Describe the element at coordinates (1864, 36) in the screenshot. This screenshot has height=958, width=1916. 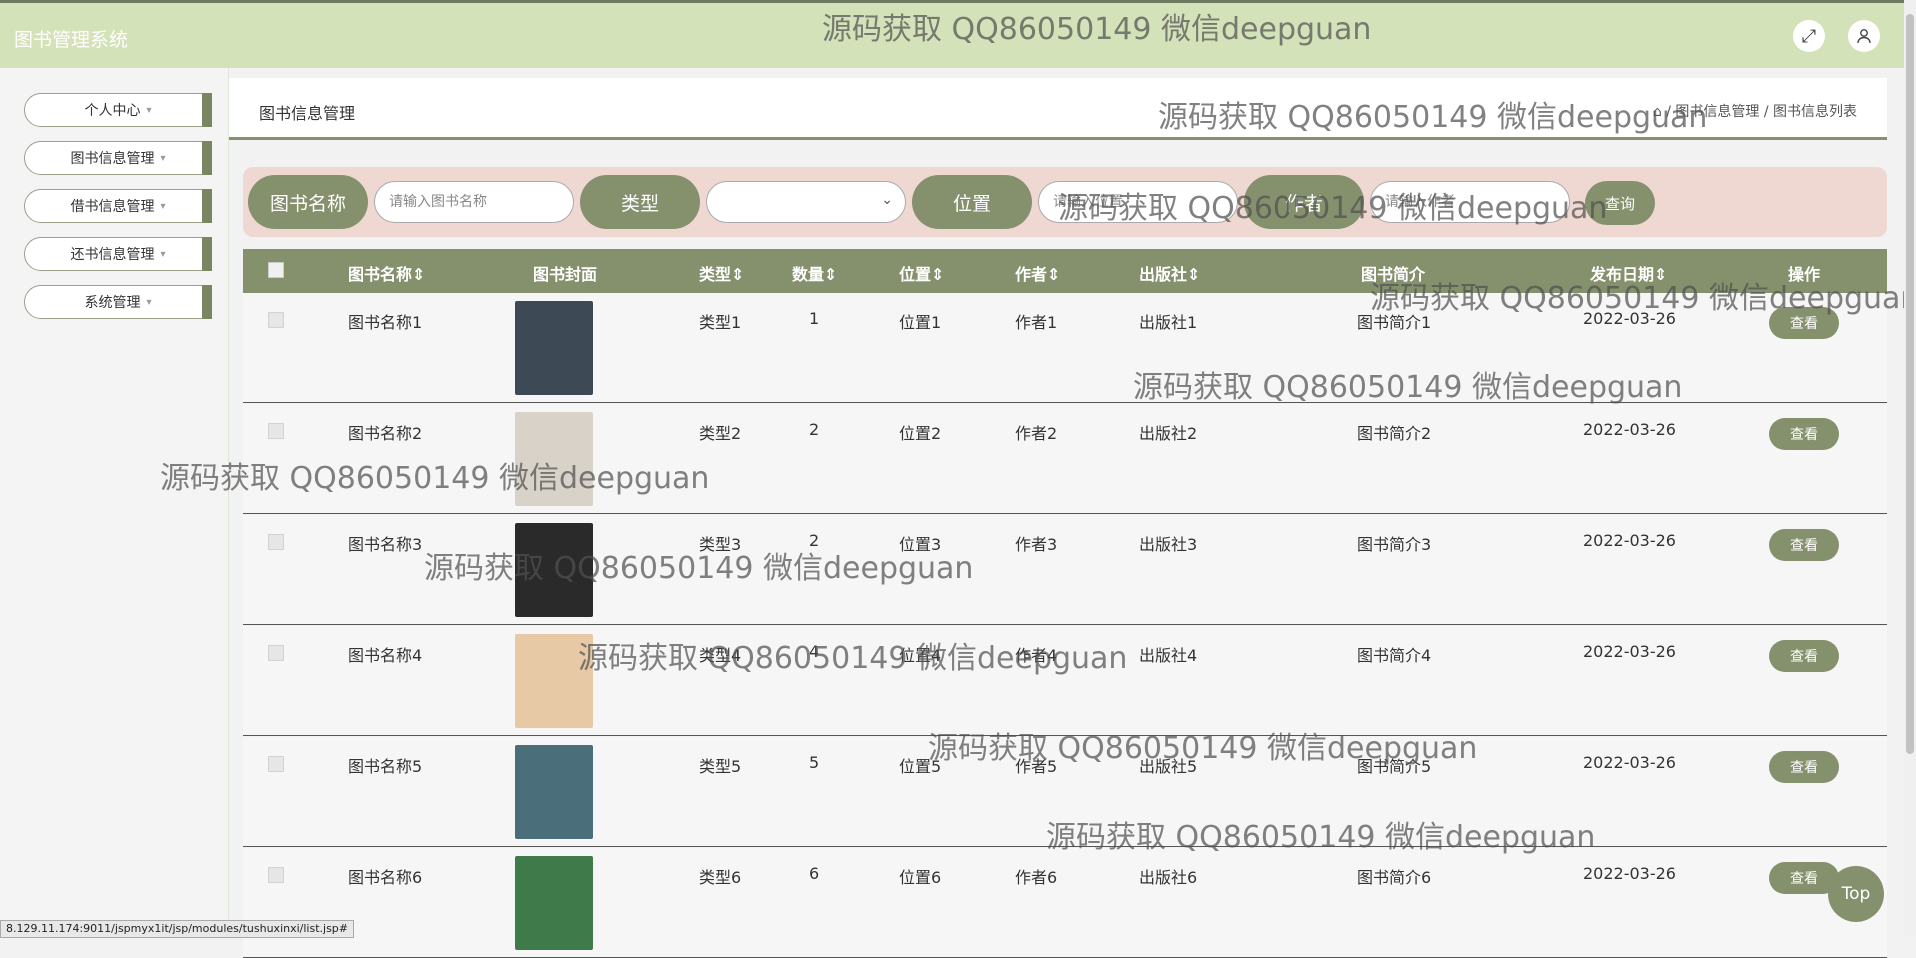
I see `user-icon` at that location.